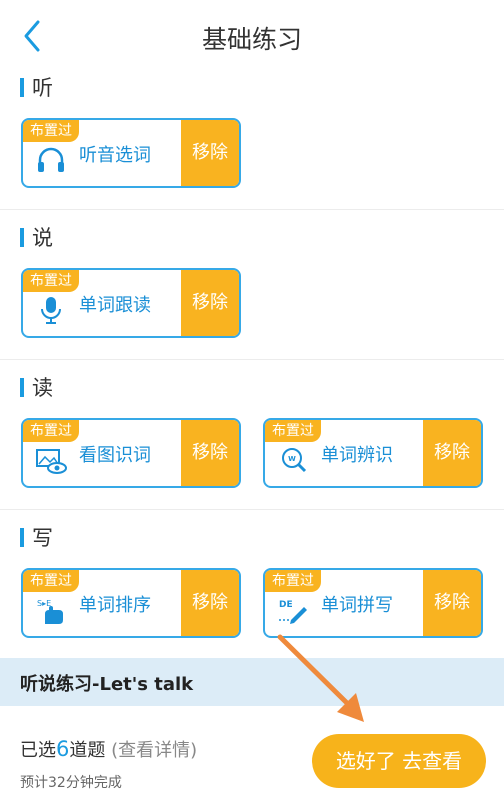 The height and width of the screenshot is (800, 504). I want to click on section-label: 读, so click(42, 388).